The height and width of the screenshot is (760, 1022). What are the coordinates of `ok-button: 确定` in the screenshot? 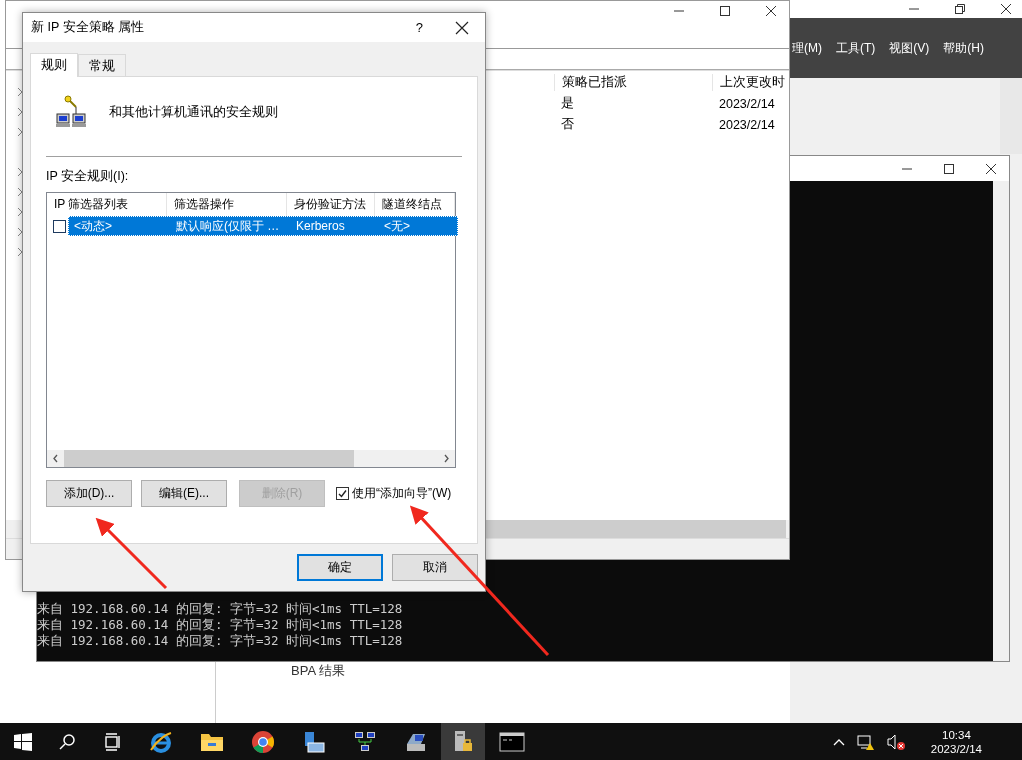 It's located at (340, 567).